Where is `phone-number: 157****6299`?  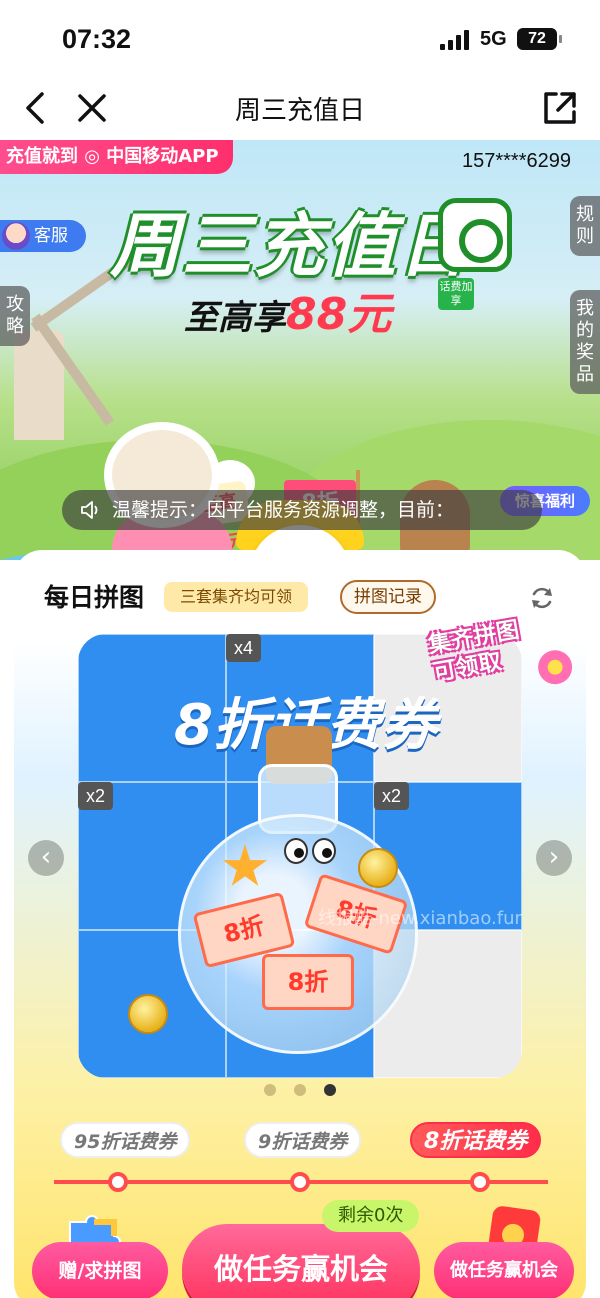 phone-number: 157****6299 is located at coordinates (516, 161).